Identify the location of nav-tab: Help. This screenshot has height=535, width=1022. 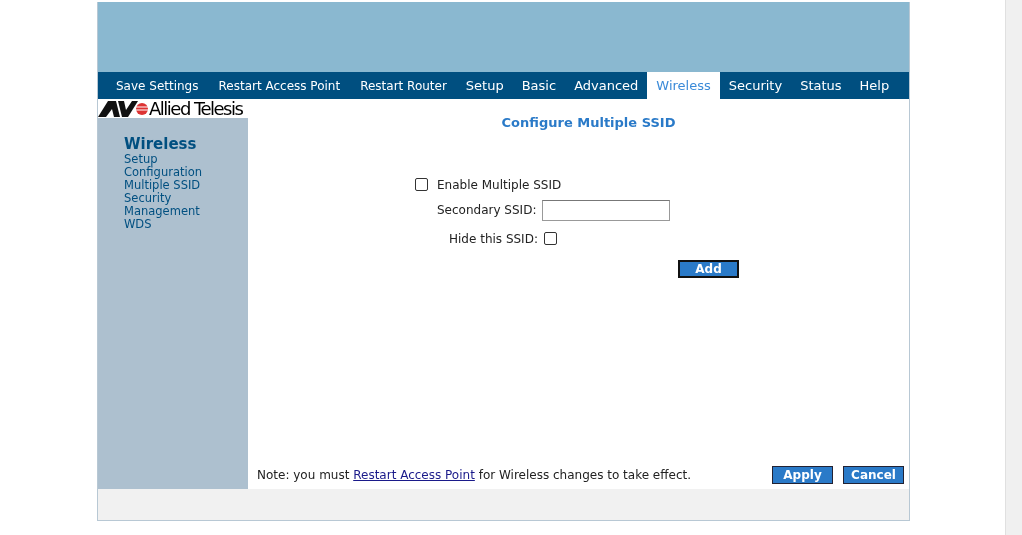
(874, 85).